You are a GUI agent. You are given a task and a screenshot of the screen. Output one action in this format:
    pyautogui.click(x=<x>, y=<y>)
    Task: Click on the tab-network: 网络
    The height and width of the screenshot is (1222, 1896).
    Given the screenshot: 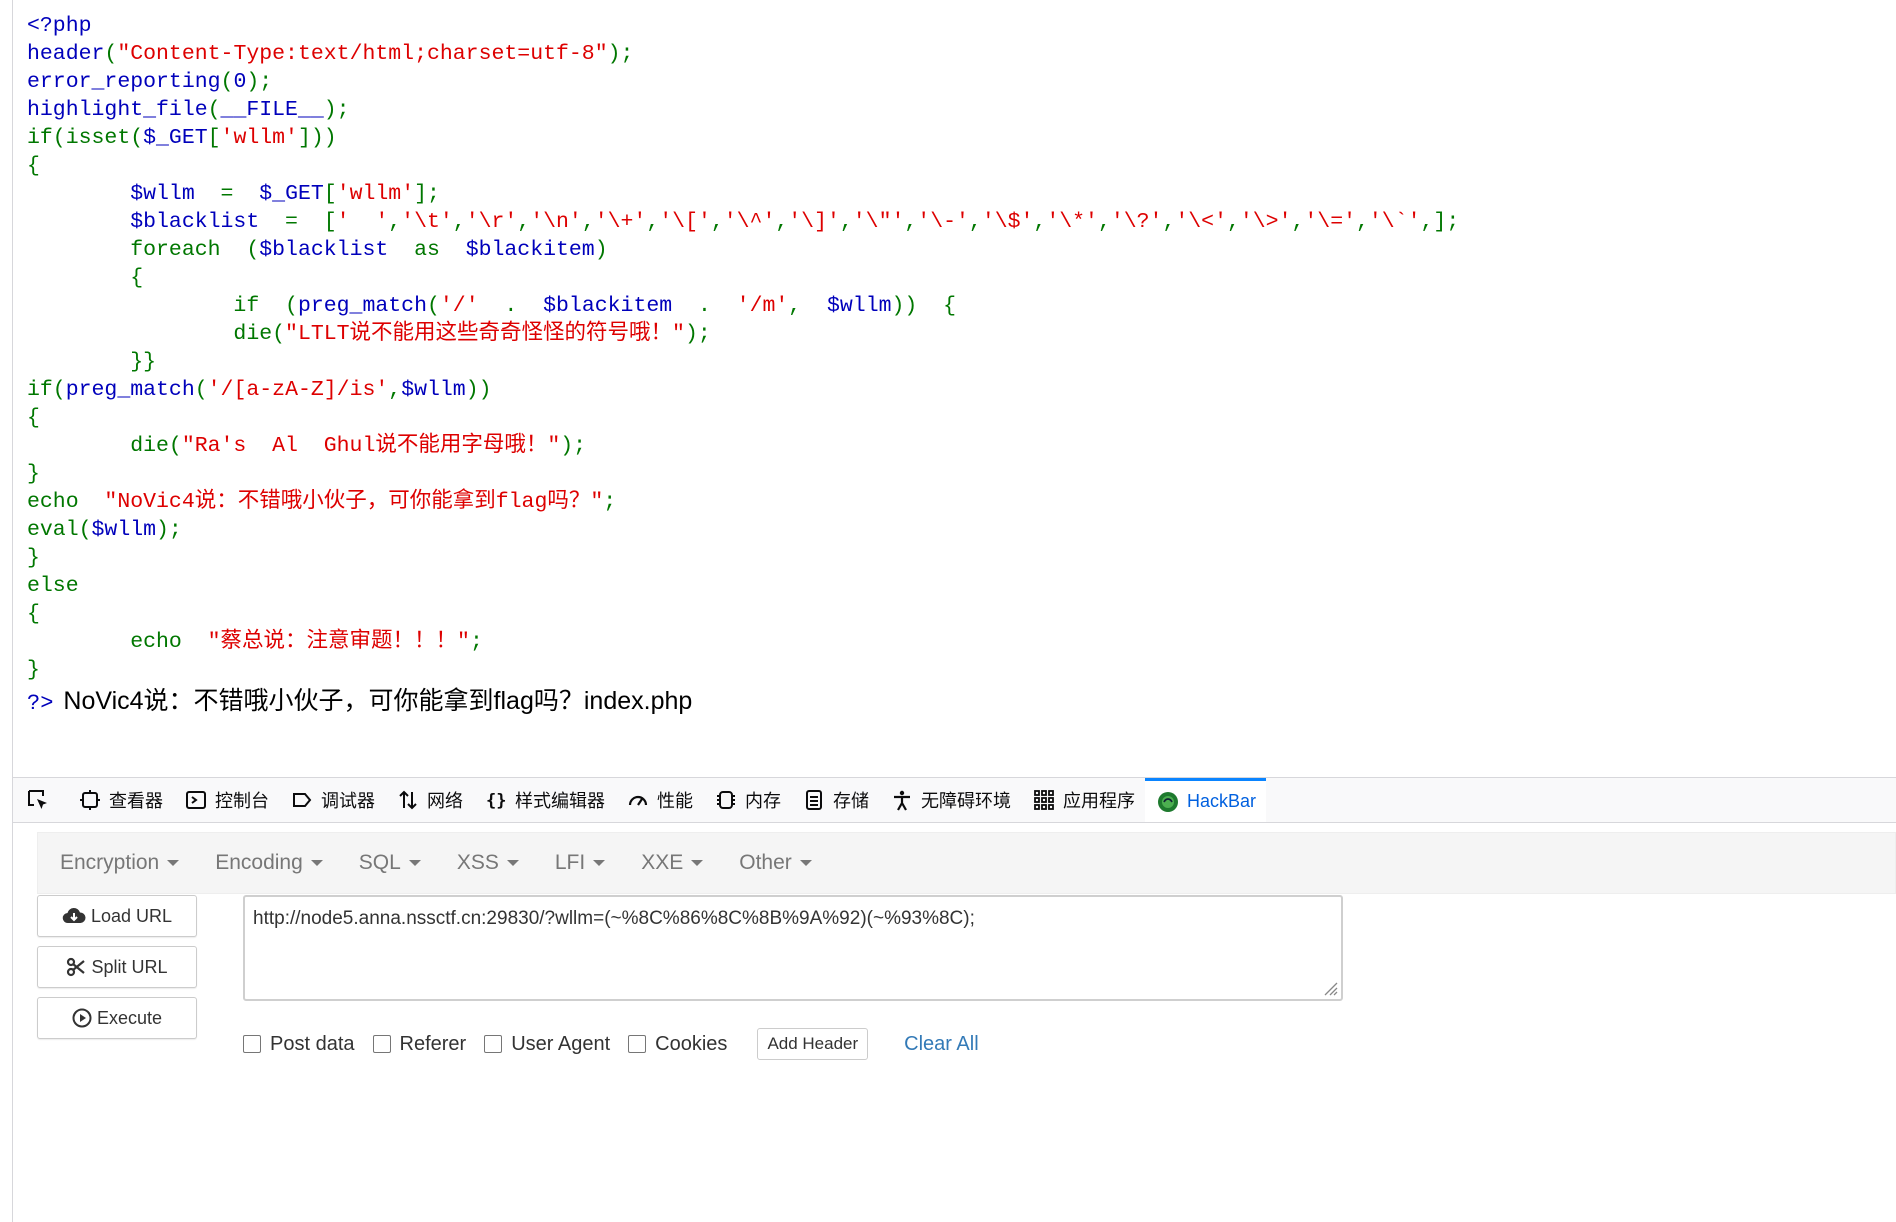 What is the action you would take?
    pyautogui.click(x=429, y=800)
    